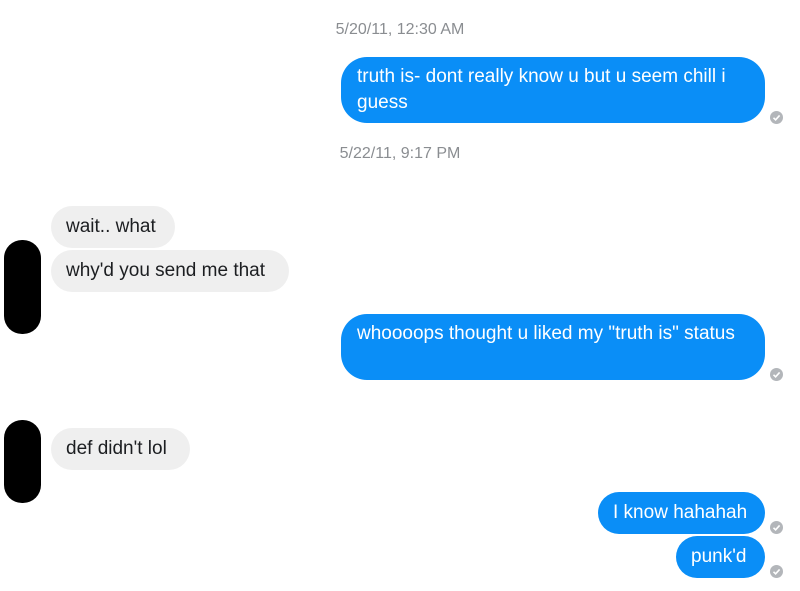  What do you see at coordinates (170, 271) in the screenshot?
I see `incoming-message: why'd you send me that` at bounding box center [170, 271].